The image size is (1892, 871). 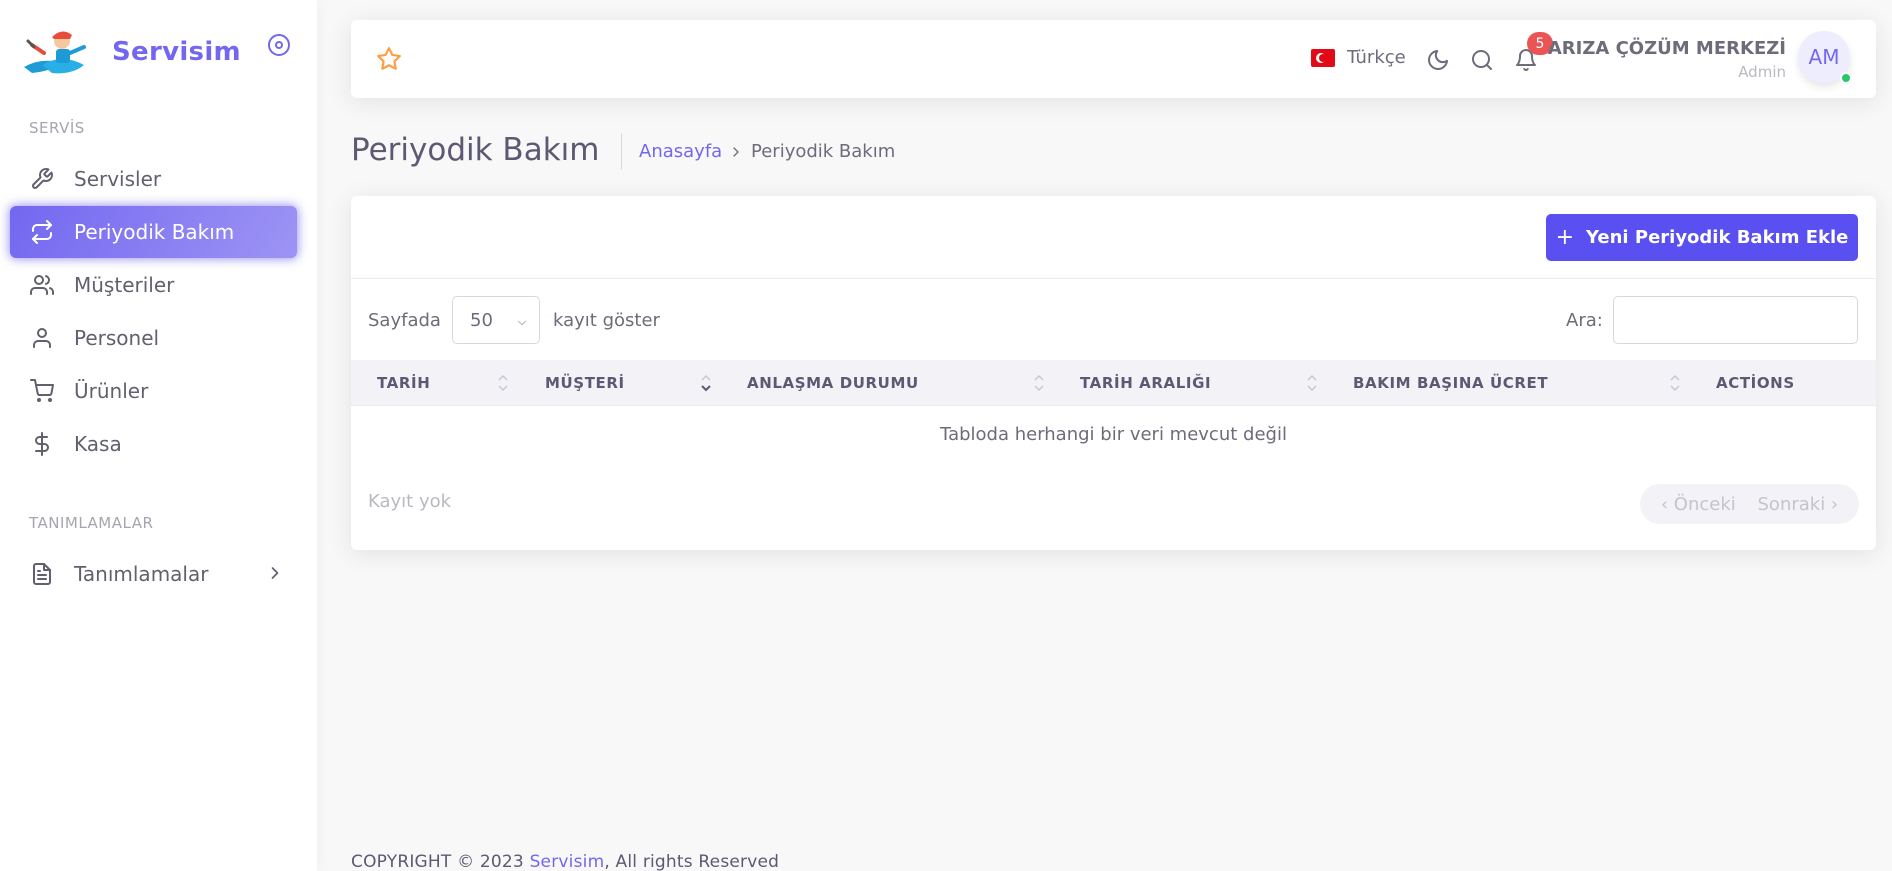 What do you see at coordinates (736, 153) in the screenshot?
I see `breadcrumb-chevron-icon` at bounding box center [736, 153].